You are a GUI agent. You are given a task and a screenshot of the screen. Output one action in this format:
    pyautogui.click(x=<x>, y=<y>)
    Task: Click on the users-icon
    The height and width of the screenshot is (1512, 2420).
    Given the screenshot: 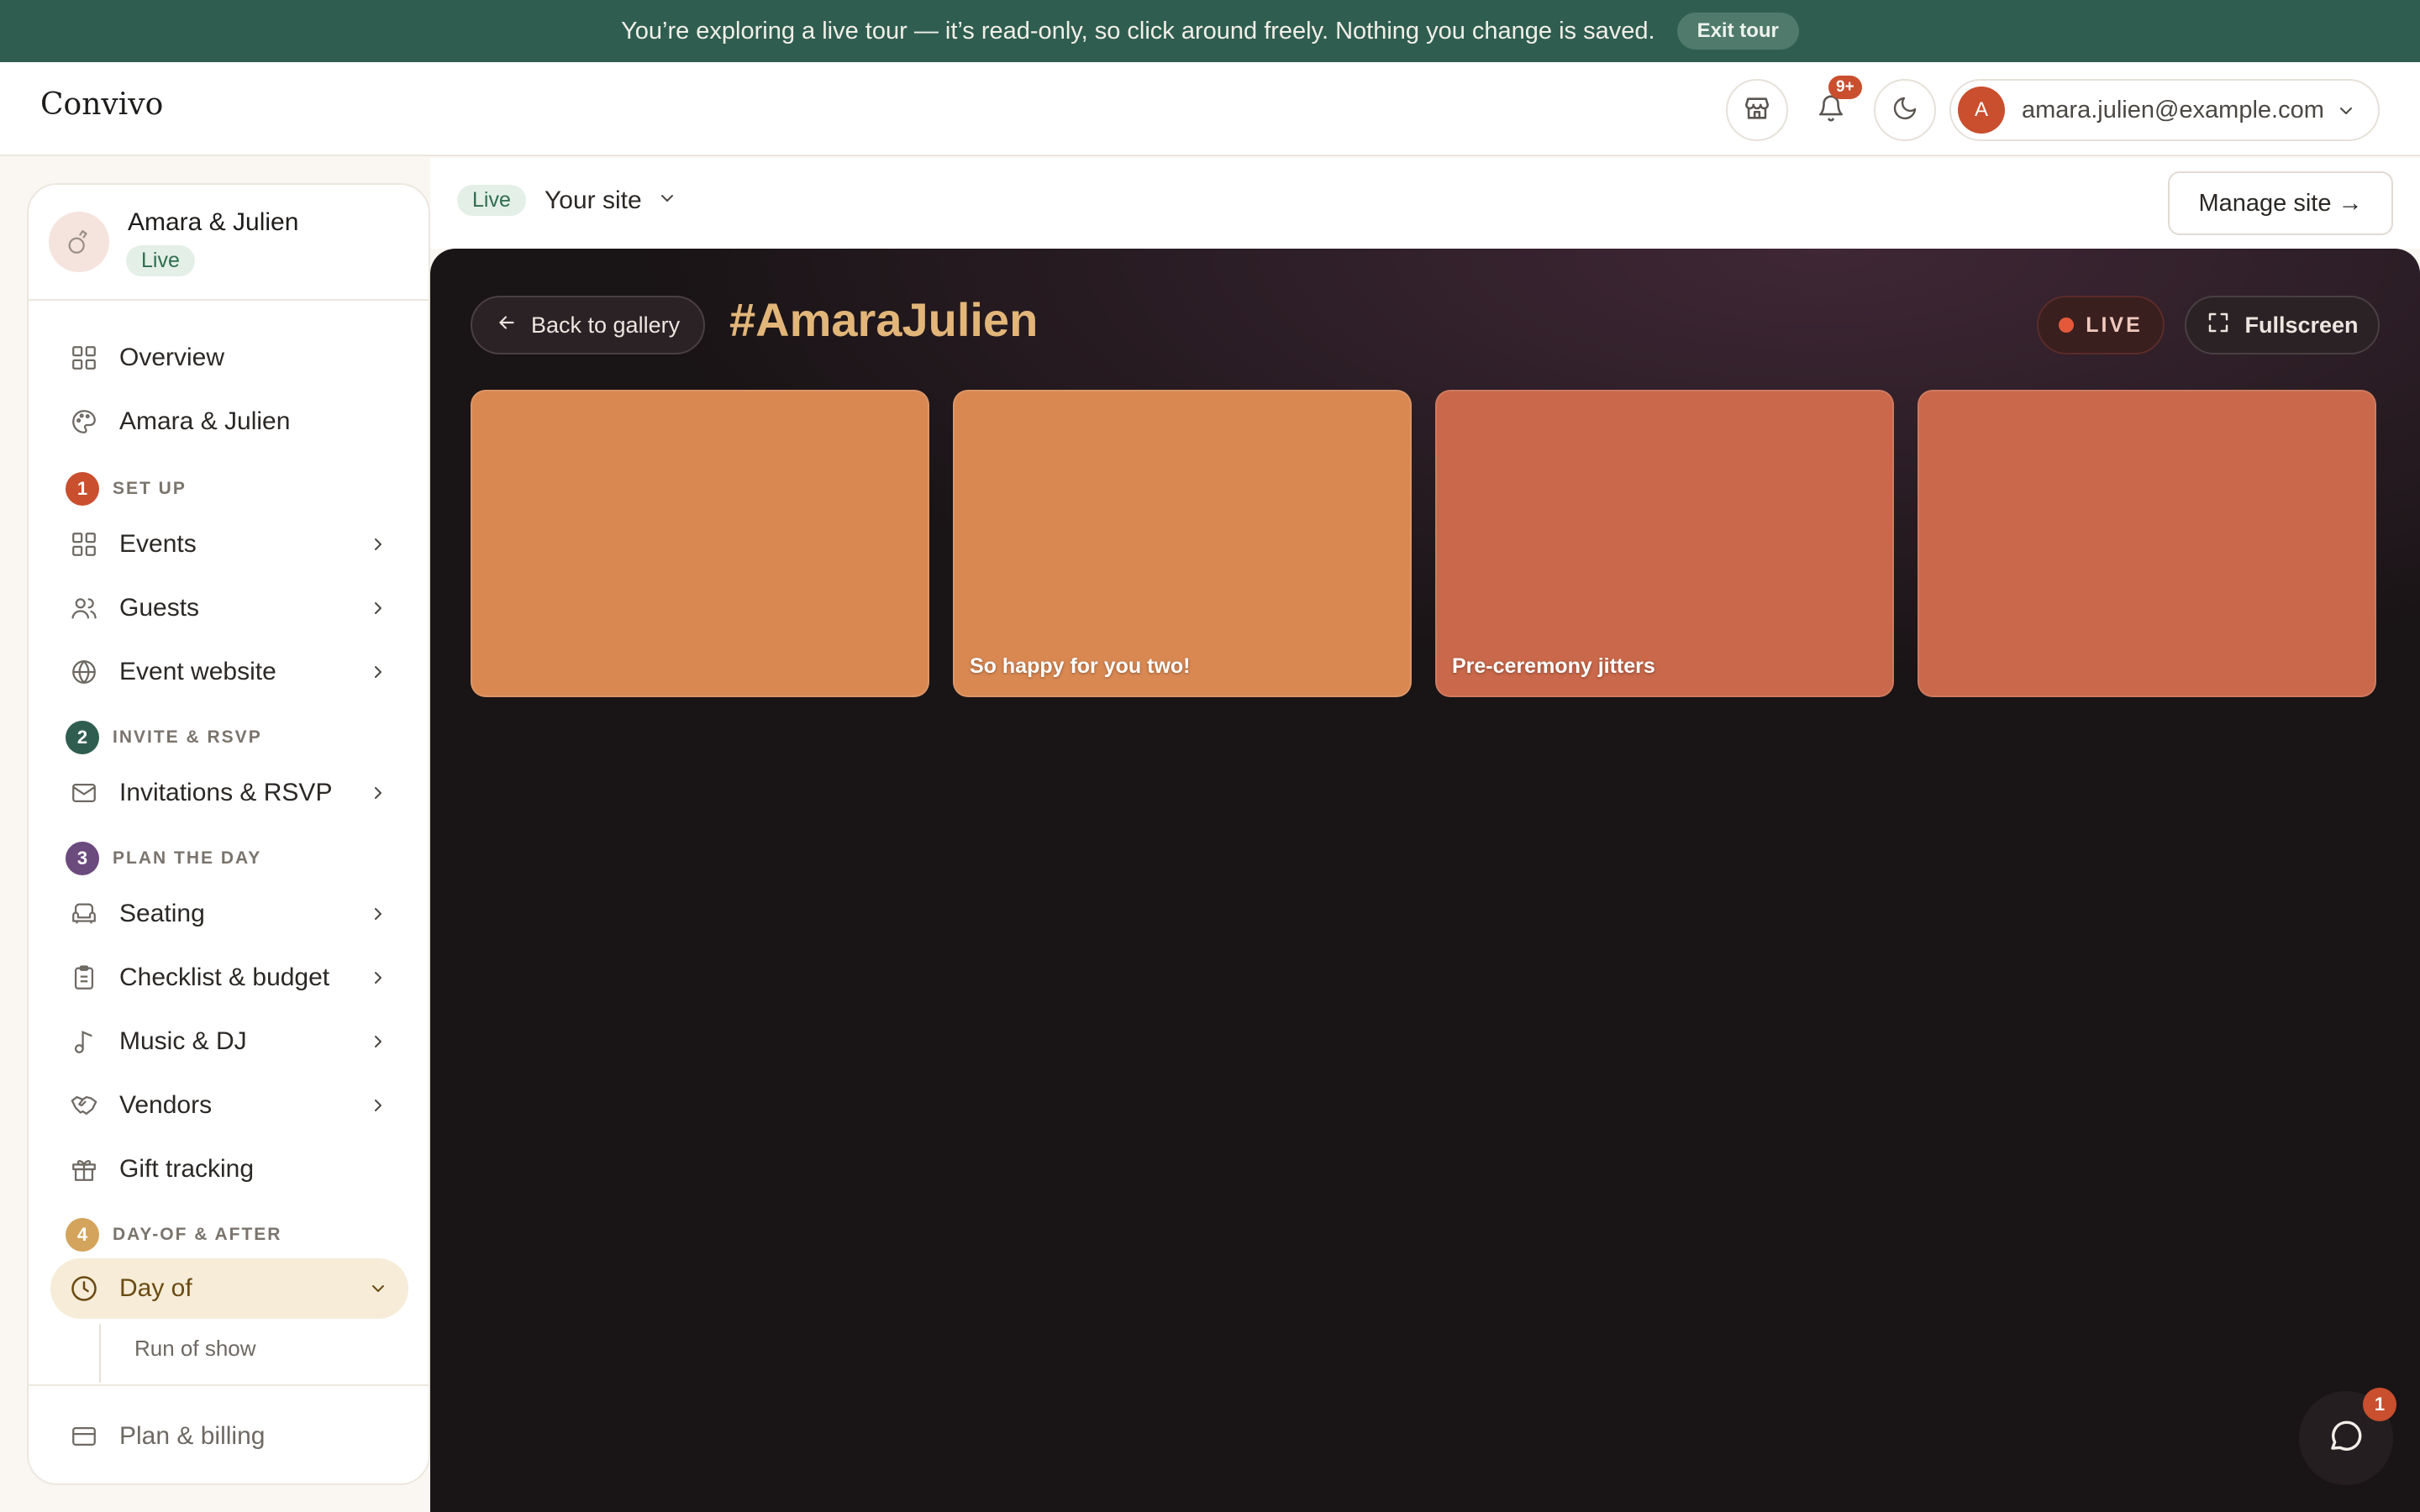 What is the action you would take?
    pyautogui.click(x=84, y=608)
    